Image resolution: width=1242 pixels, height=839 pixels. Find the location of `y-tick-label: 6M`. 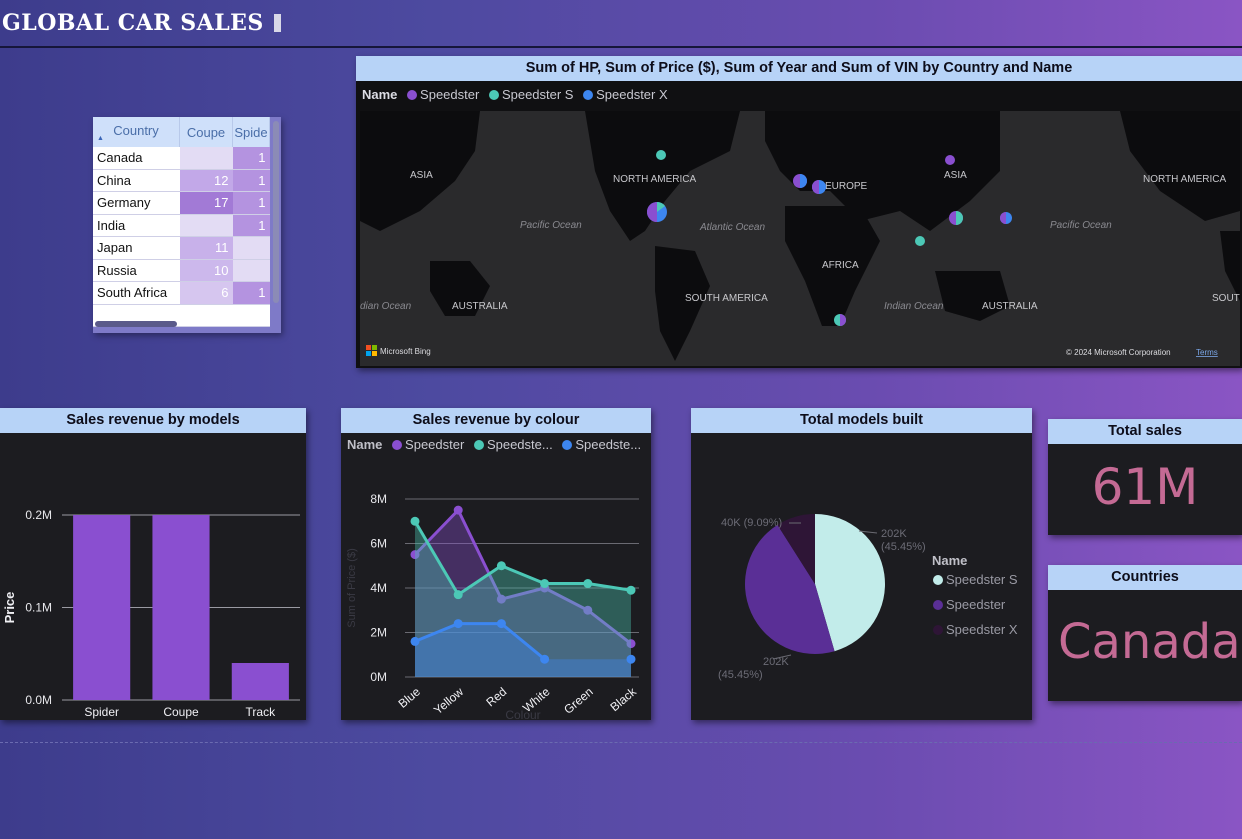

y-tick-label: 6M is located at coordinates (378, 544).